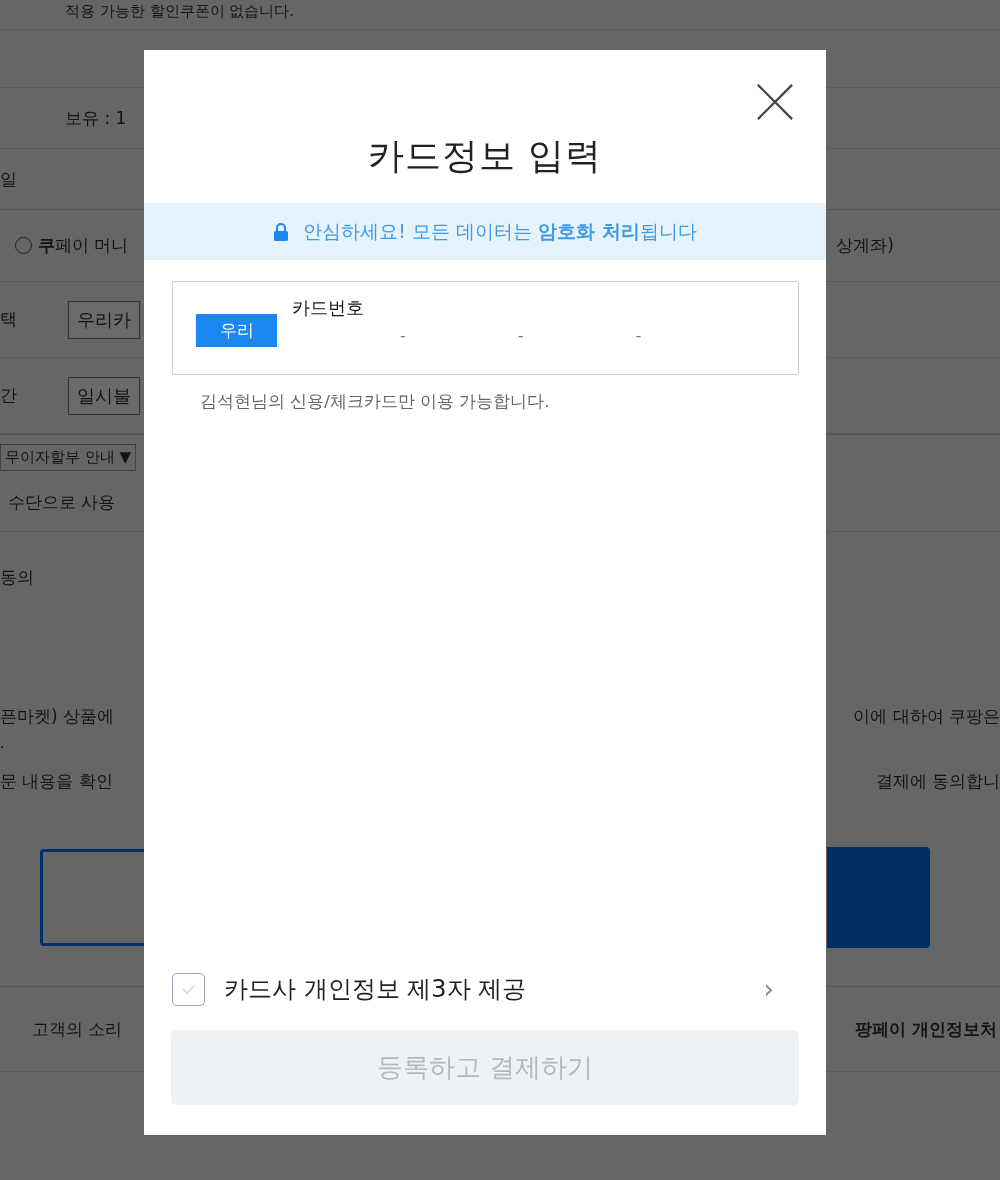 The image size is (1000, 1180). I want to click on dialog-title: 카드정보 입력, so click(485, 158).